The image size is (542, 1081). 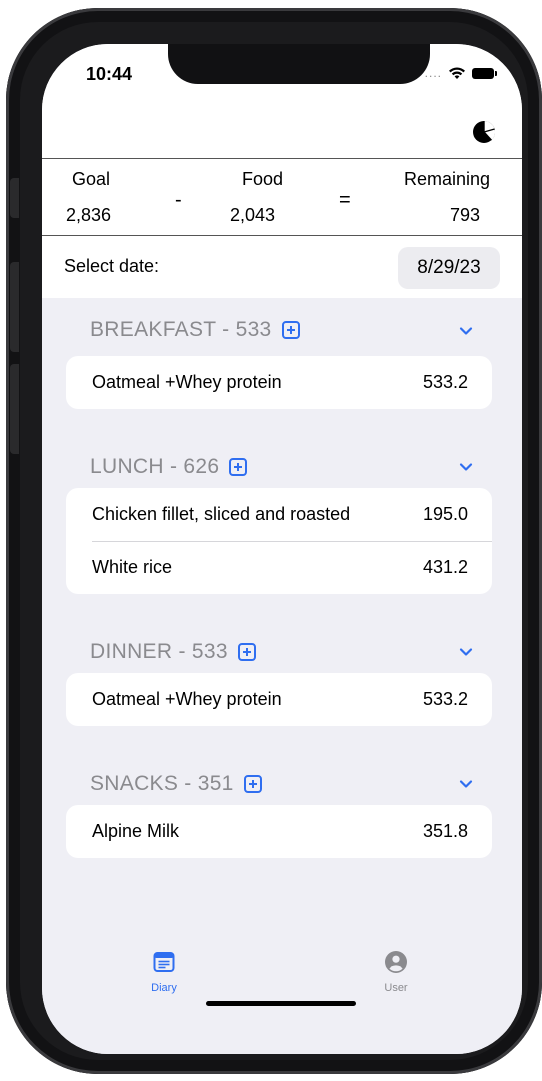 I want to click on lunch-title: LUNCH - 626, so click(x=155, y=466).